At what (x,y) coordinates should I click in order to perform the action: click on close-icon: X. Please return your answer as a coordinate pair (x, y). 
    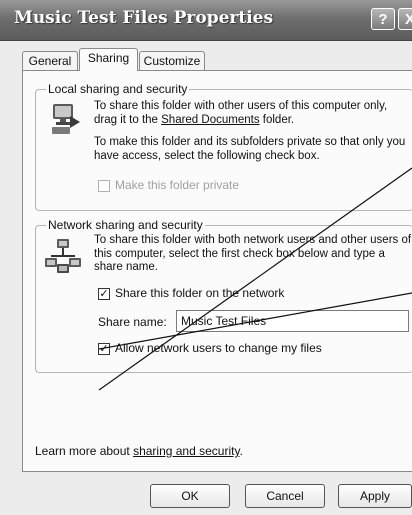
    Looking at the image, I should click on (408, 19).